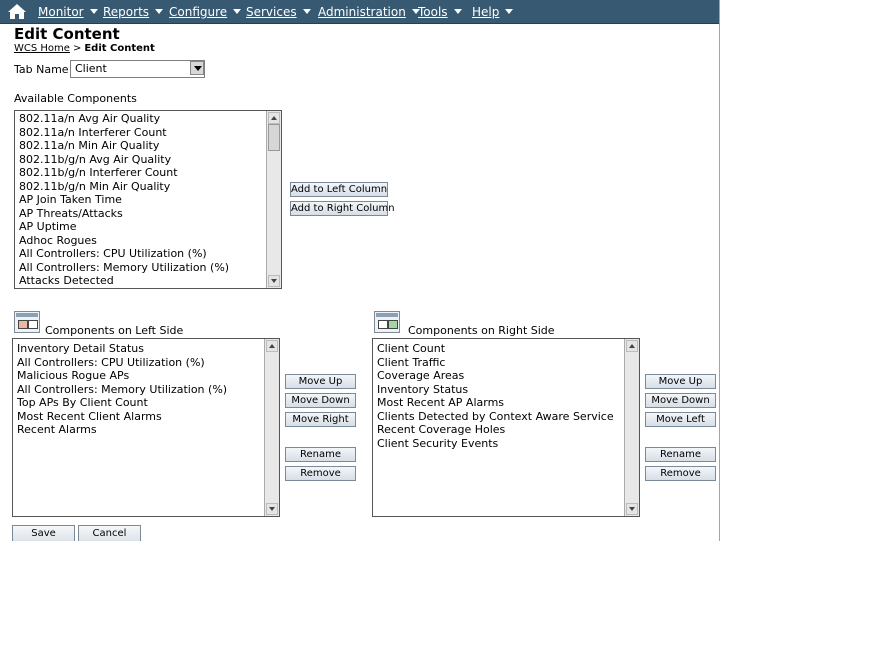  What do you see at coordinates (41, 69) in the screenshot?
I see `tab-name-label: Tab Name` at bounding box center [41, 69].